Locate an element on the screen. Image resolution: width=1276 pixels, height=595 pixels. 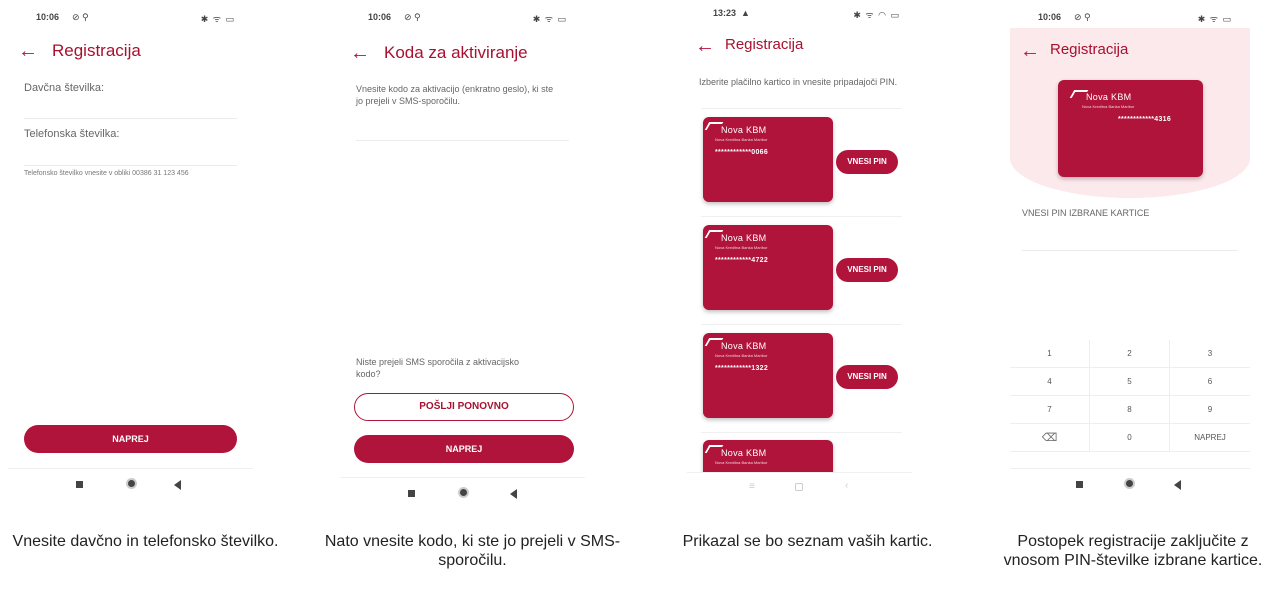
system-nav-bar: ≡ ‹ is located at coordinates (799, 487).